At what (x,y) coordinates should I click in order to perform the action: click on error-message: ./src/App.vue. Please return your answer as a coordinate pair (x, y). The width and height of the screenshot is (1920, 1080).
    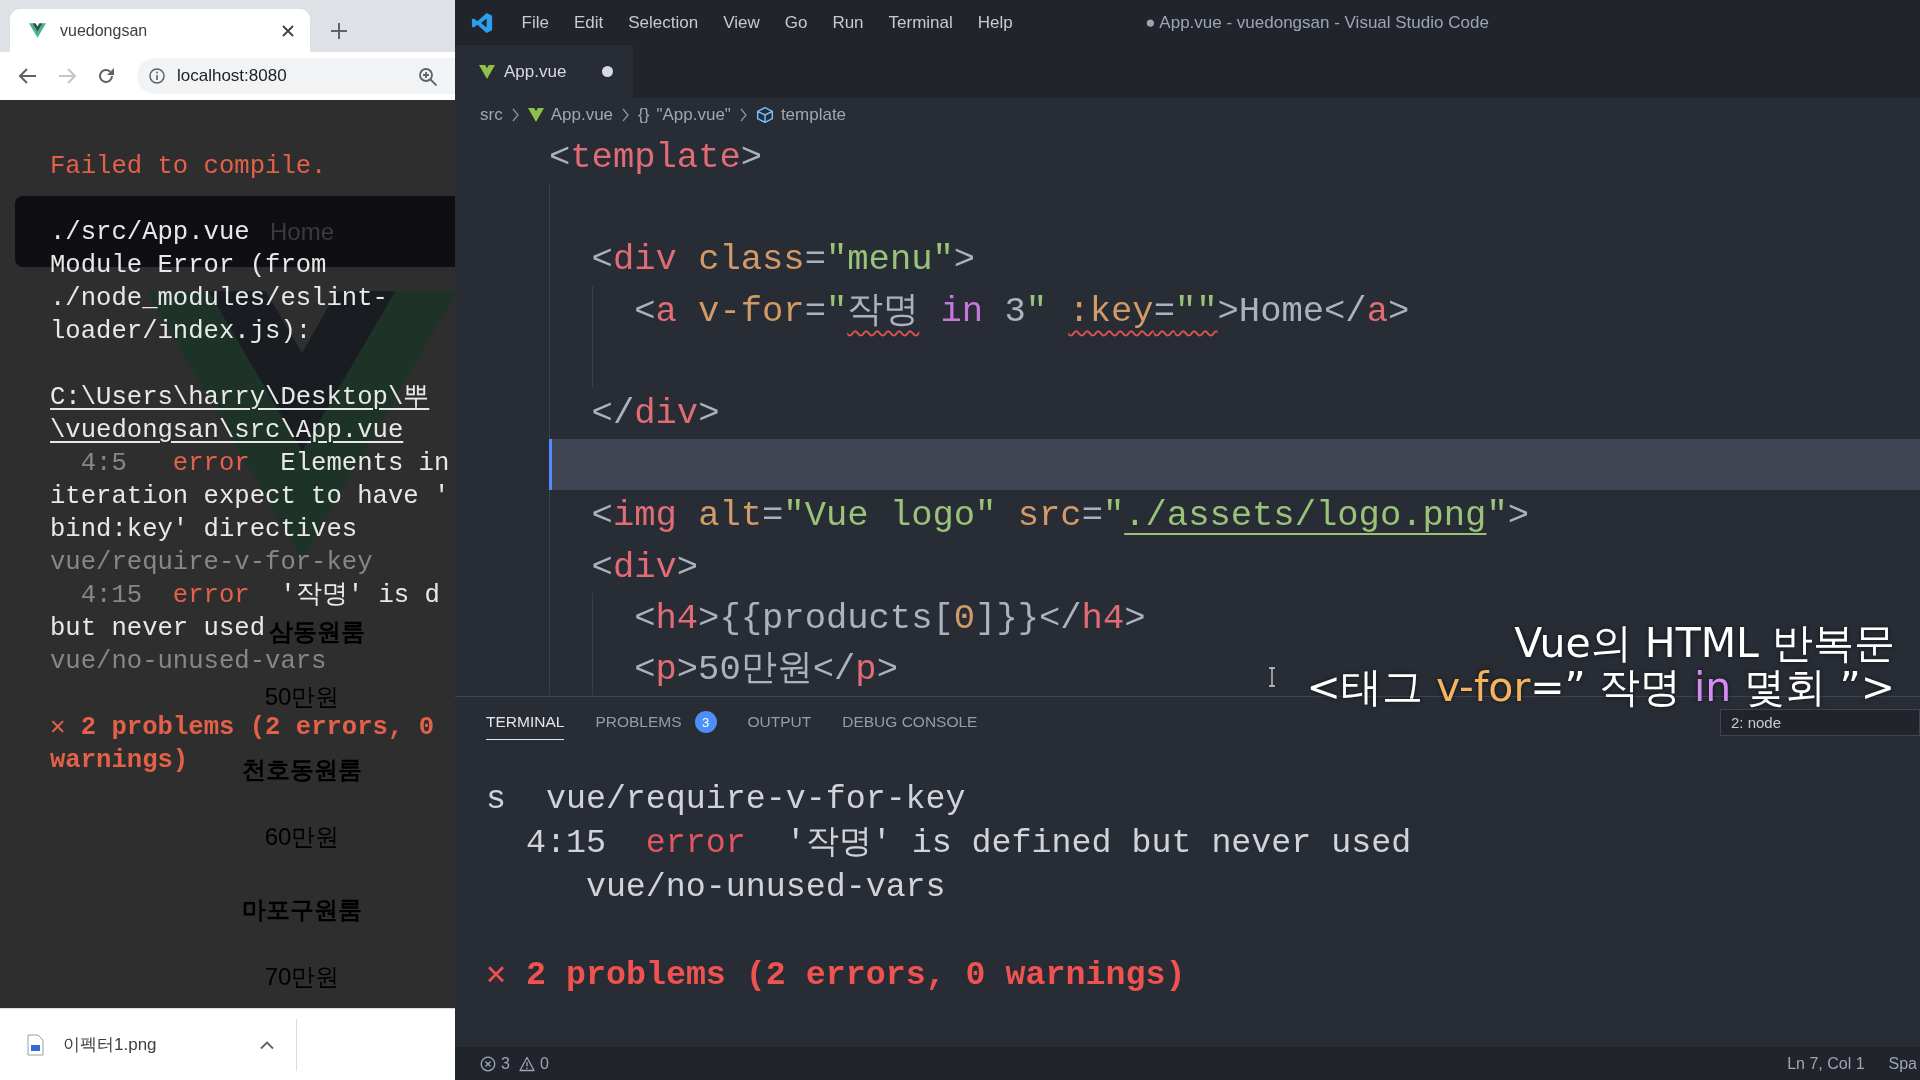
    Looking at the image, I should click on (150, 233).